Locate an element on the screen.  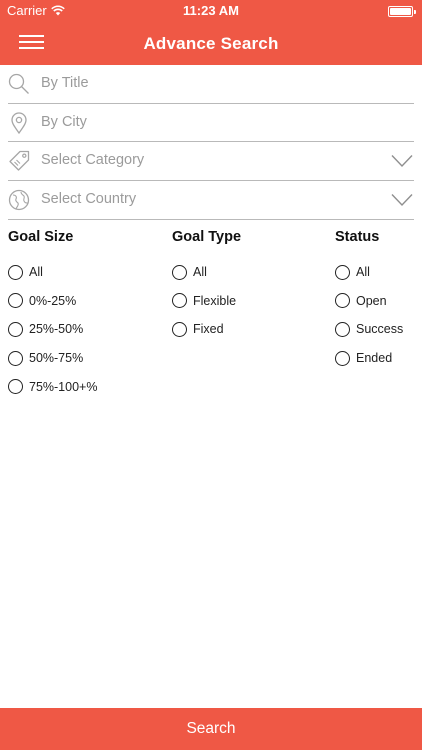
goal-type-heading: Goal Type is located at coordinates (207, 237).